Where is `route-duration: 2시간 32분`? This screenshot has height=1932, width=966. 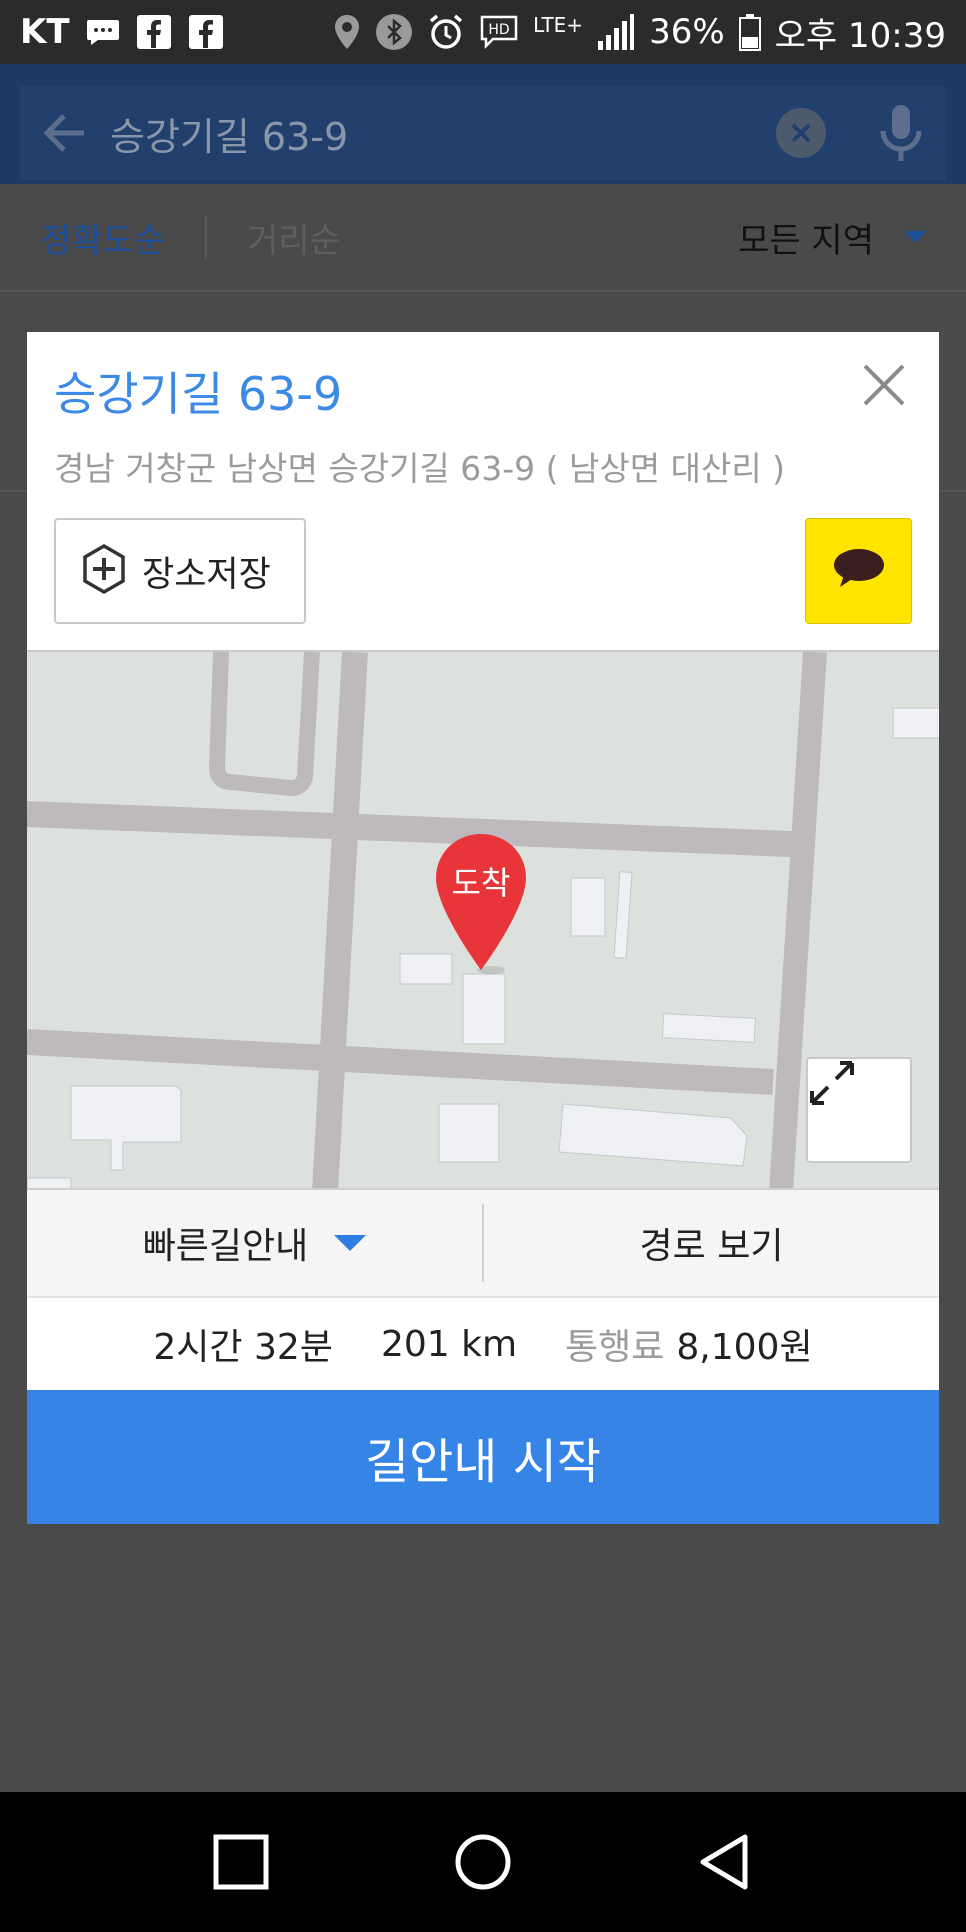
route-duration: 2시간 32분 is located at coordinates (243, 1347).